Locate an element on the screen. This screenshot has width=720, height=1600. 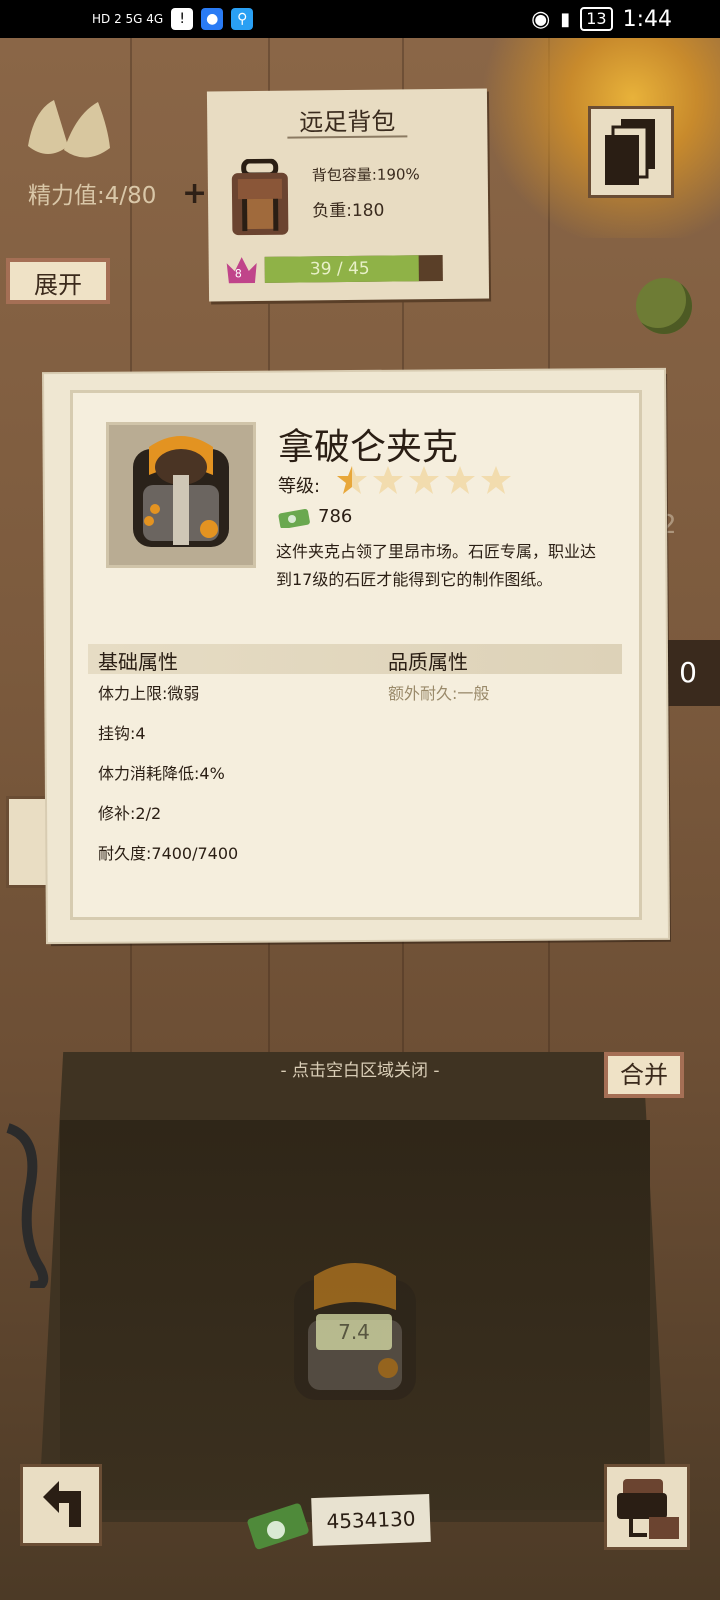
network-indicator: HD 2 5G 4G is located at coordinates (128, 19).